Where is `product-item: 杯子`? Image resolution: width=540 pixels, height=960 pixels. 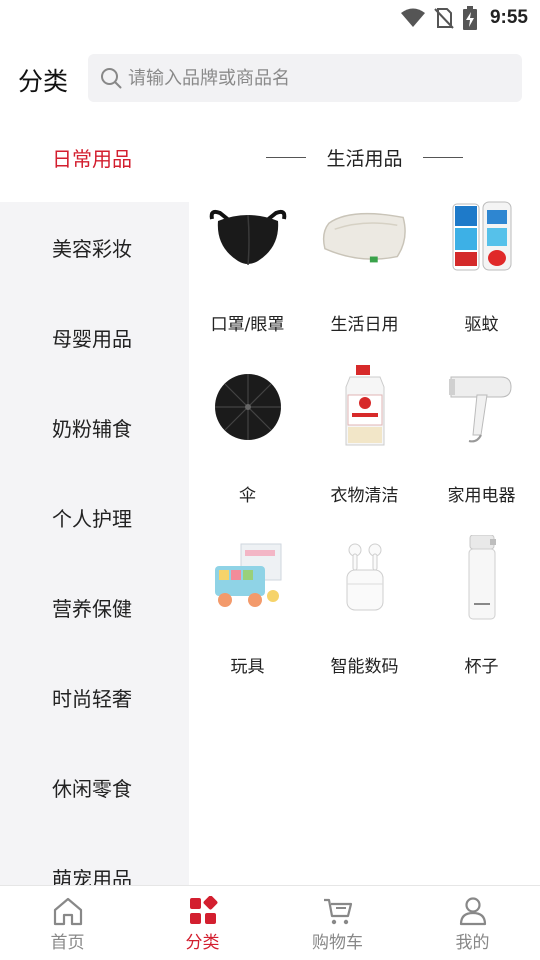
product-item: 杯子 is located at coordinates (481, 613).